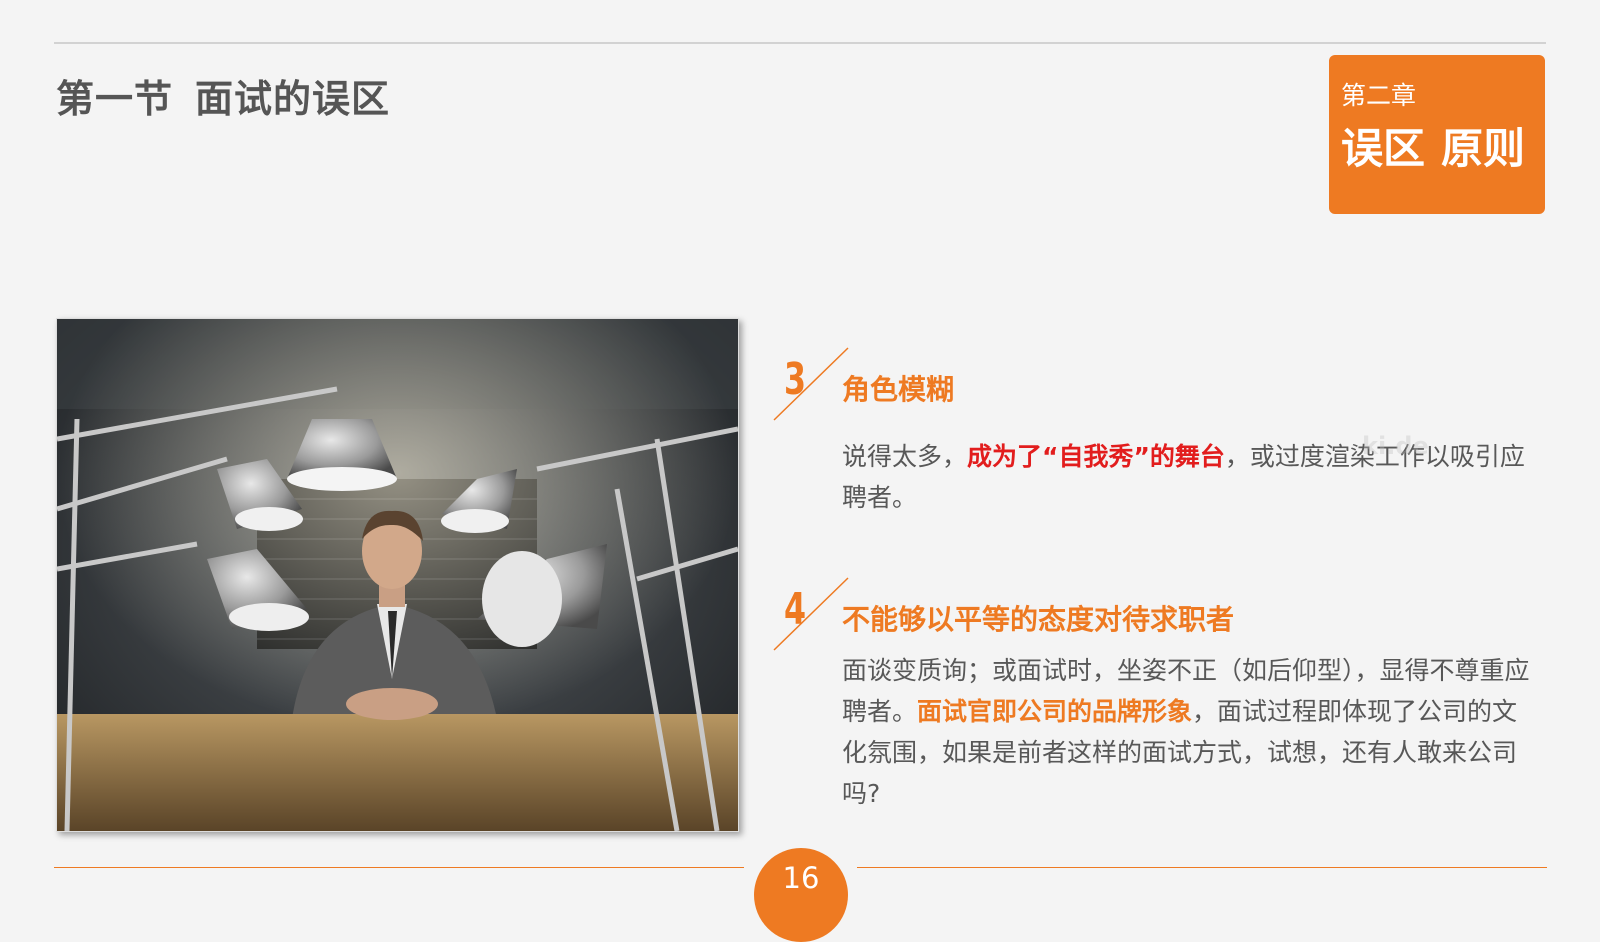 Image resolution: width=1600 pixels, height=942 pixels. I want to click on top-divider, so click(800, 43).